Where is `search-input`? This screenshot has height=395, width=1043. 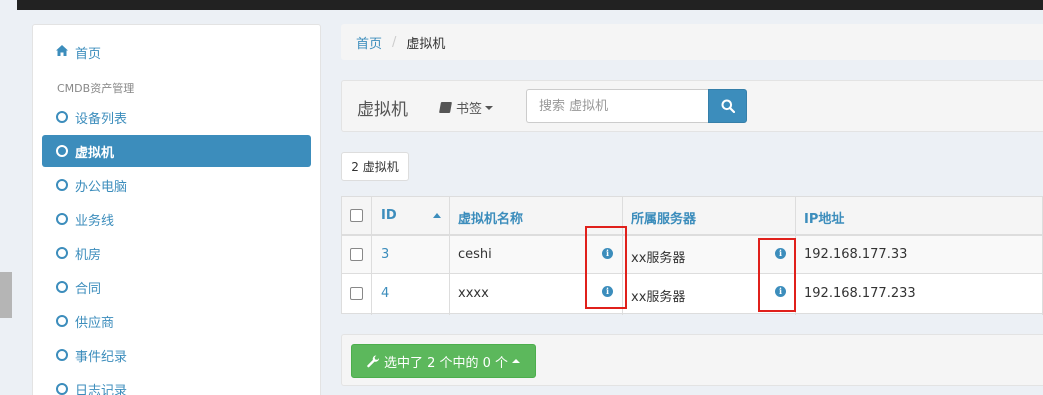 search-input is located at coordinates (617, 106).